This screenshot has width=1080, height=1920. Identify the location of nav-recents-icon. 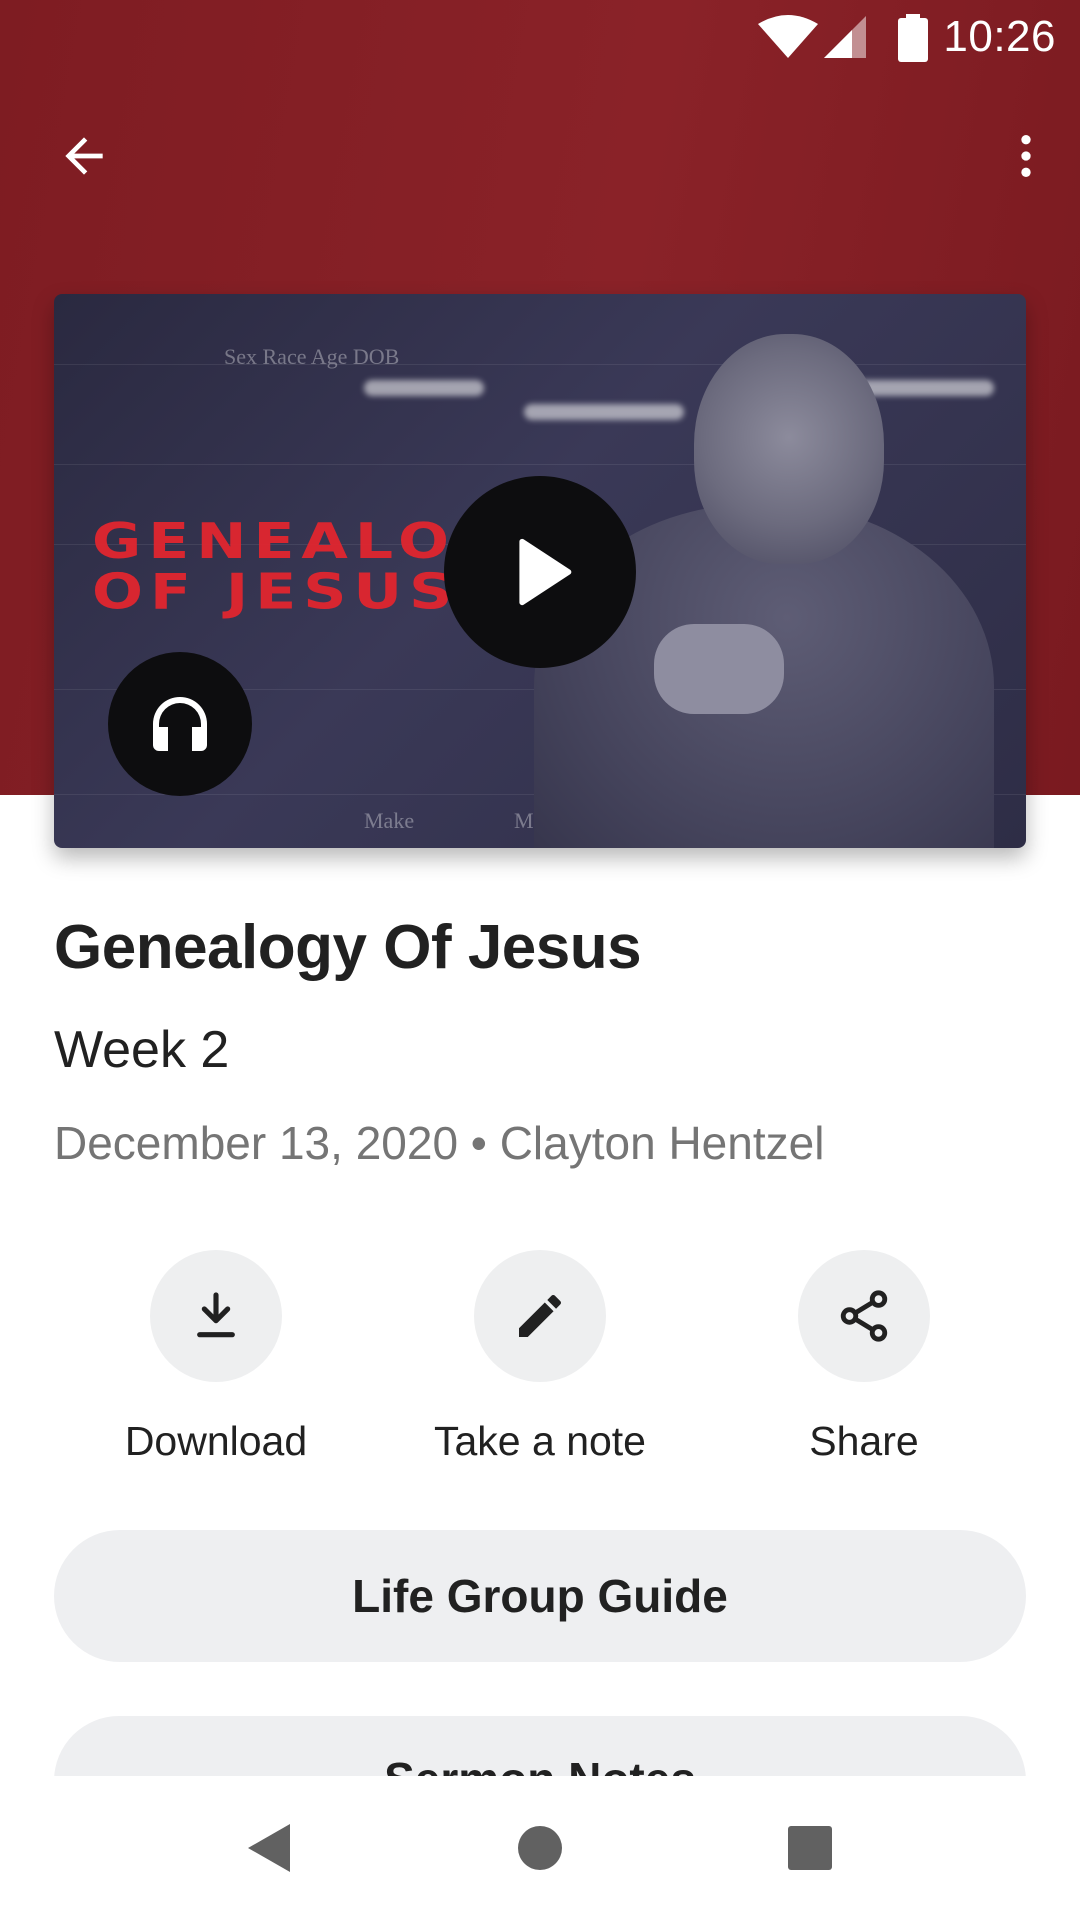
(810, 1848).